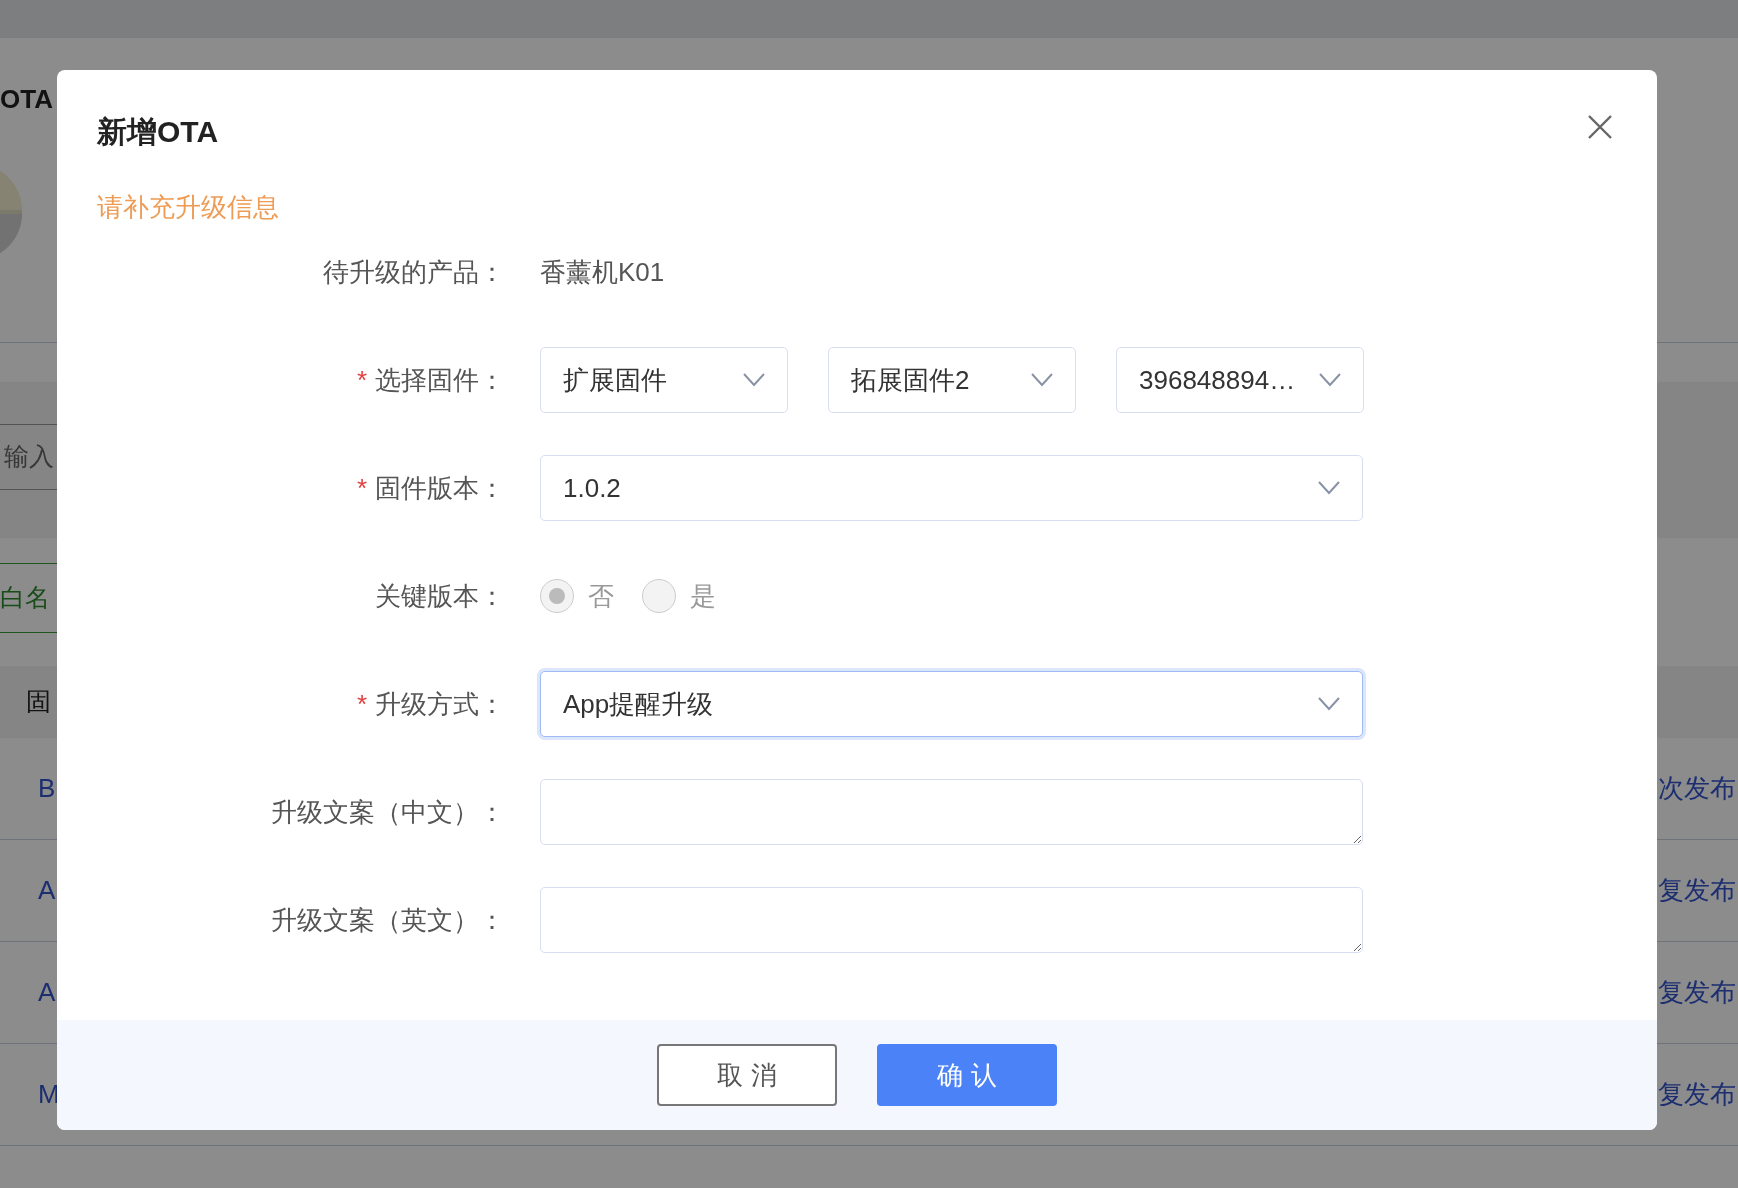 The width and height of the screenshot is (1738, 1188). What do you see at coordinates (747, 1075) in the screenshot?
I see `cancel-button: 取 消` at bounding box center [747, 1075].